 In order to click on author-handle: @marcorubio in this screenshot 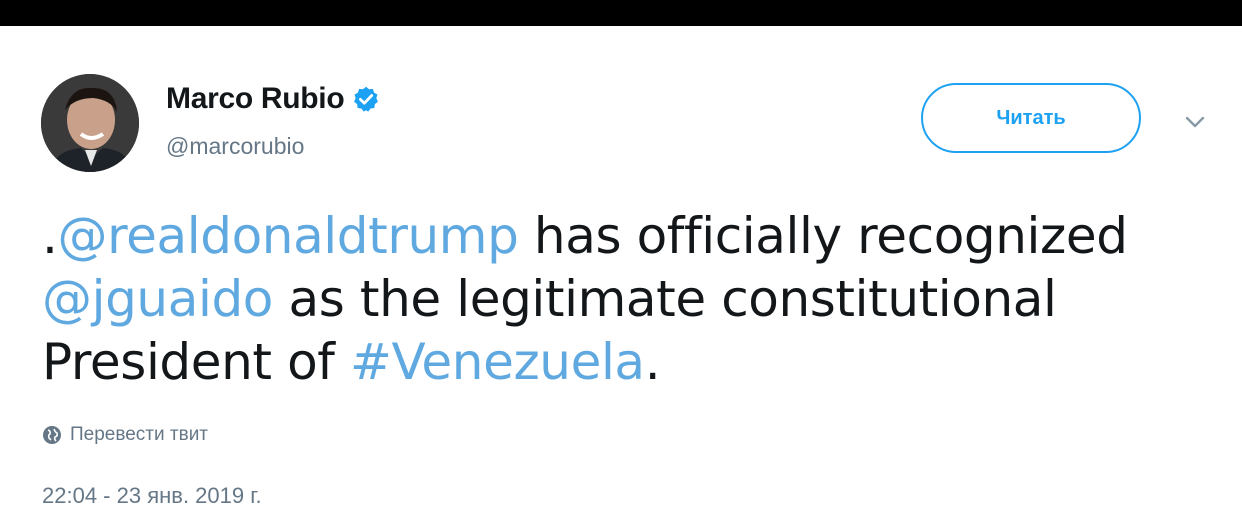, I will do `click(235, 146)`.